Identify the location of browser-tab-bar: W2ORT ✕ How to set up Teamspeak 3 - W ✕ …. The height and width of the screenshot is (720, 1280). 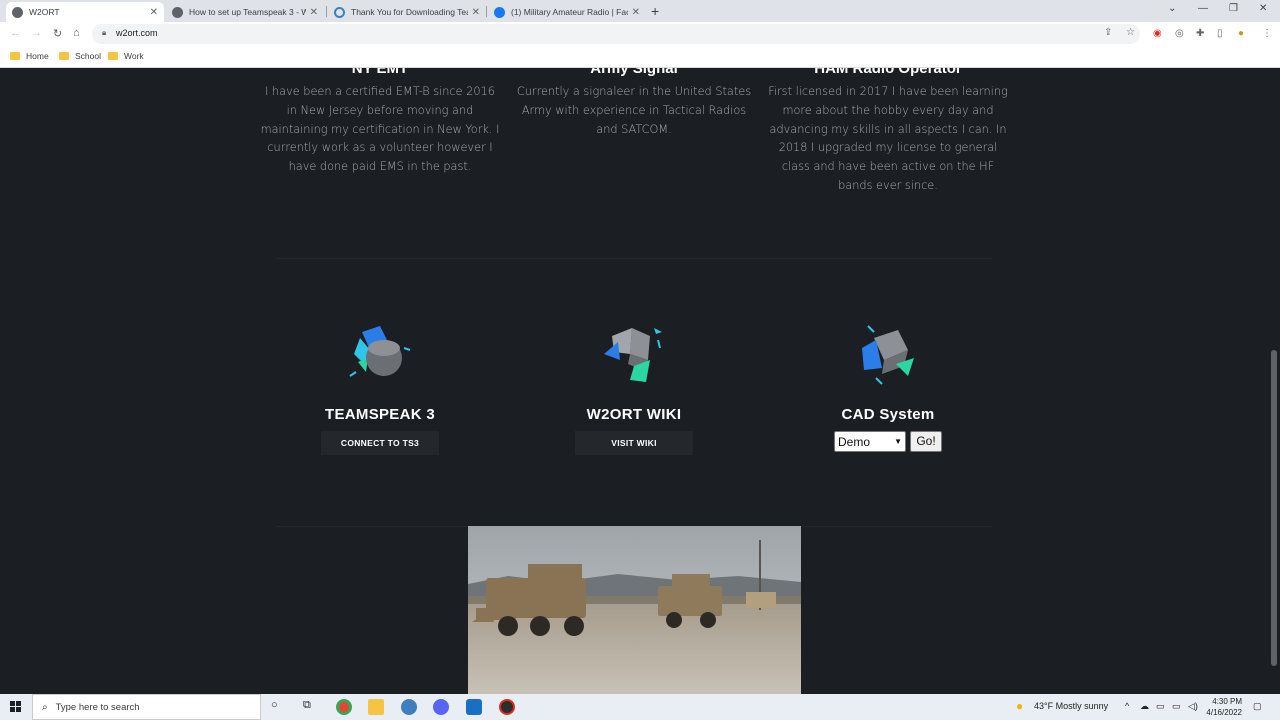
(640, 11).